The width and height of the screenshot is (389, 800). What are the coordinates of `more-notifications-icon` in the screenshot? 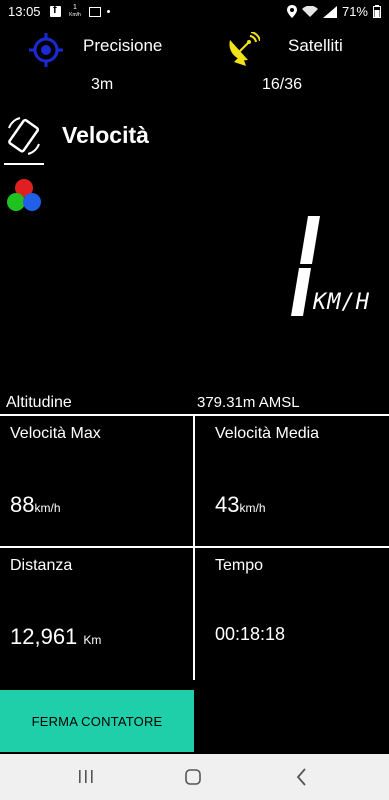 It's located at (108, 11).